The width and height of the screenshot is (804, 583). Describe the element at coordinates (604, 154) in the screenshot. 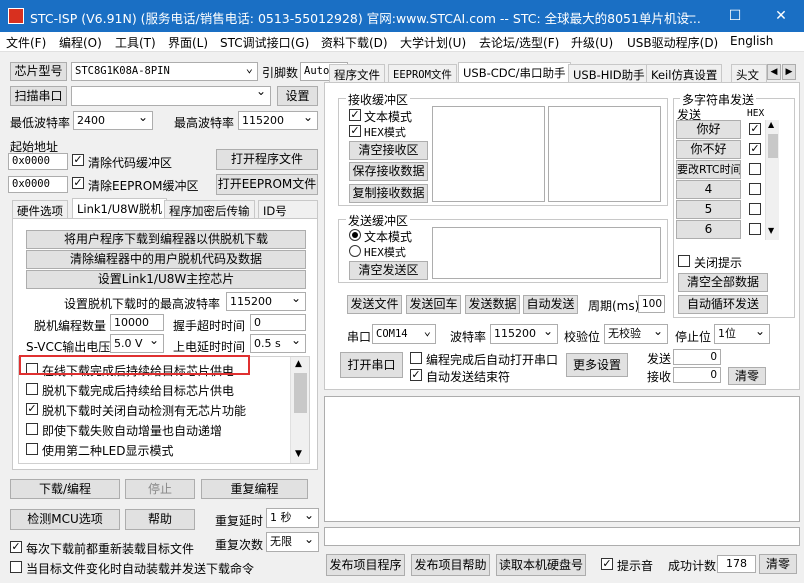

I see `receive-hex-area` at that location.